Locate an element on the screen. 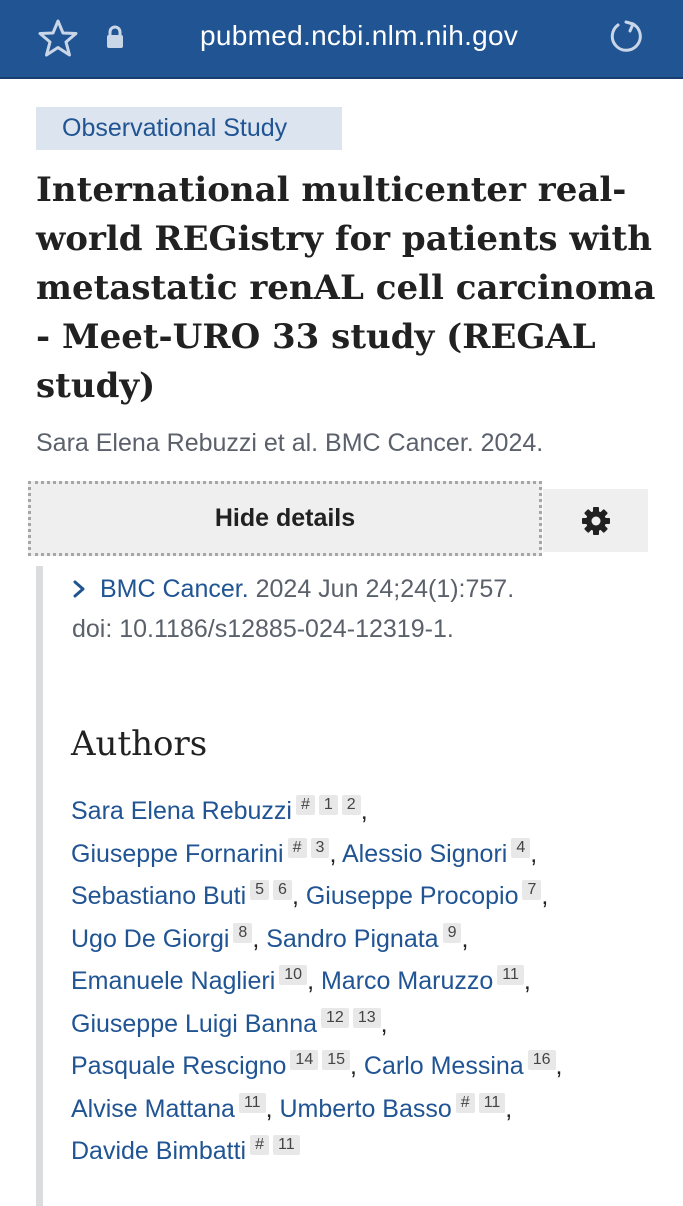 The height and width of the screenshot is (1206, 683). author-line: Sebastiano Buti 5 6, Giuseppe Procopio 7, is located at coordinates (366, 896).